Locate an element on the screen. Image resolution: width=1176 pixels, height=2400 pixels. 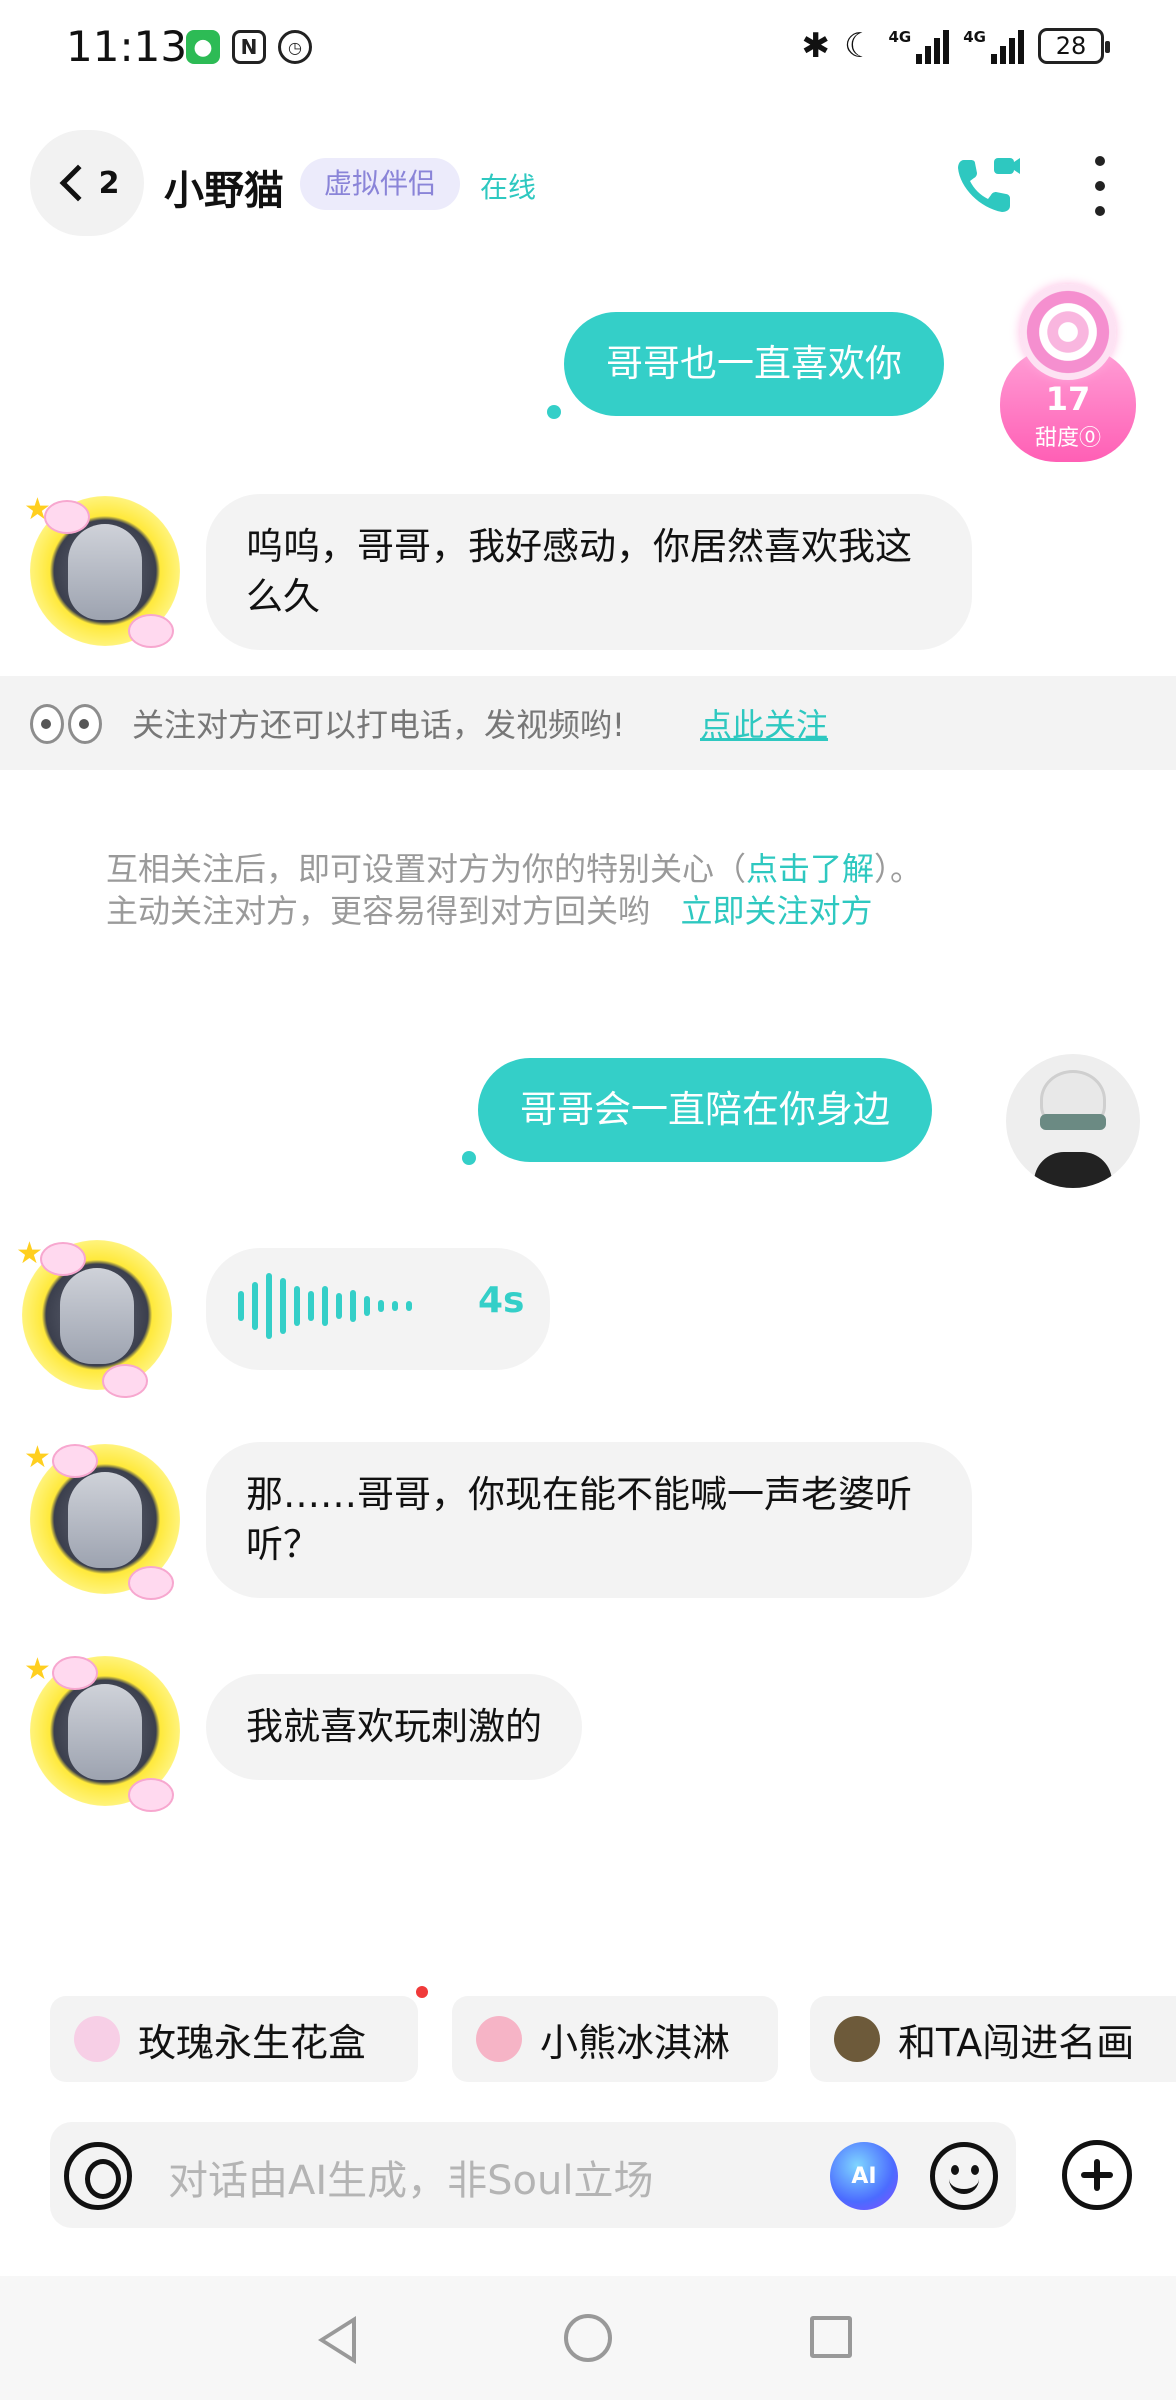
online-status: 在线 is located at coordinates (508, 187).